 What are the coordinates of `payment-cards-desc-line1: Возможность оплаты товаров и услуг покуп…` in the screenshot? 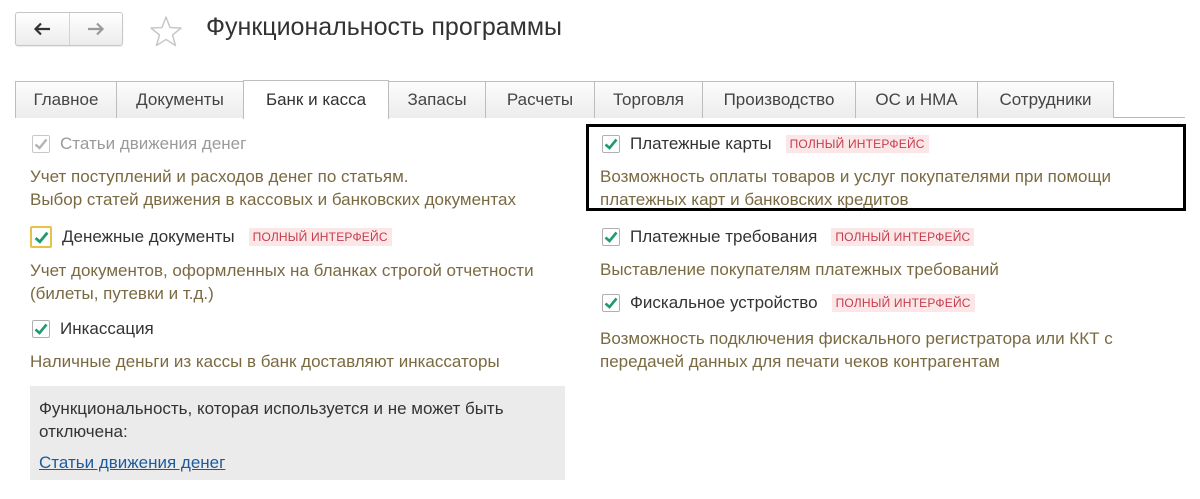 It's located at (855, 176).